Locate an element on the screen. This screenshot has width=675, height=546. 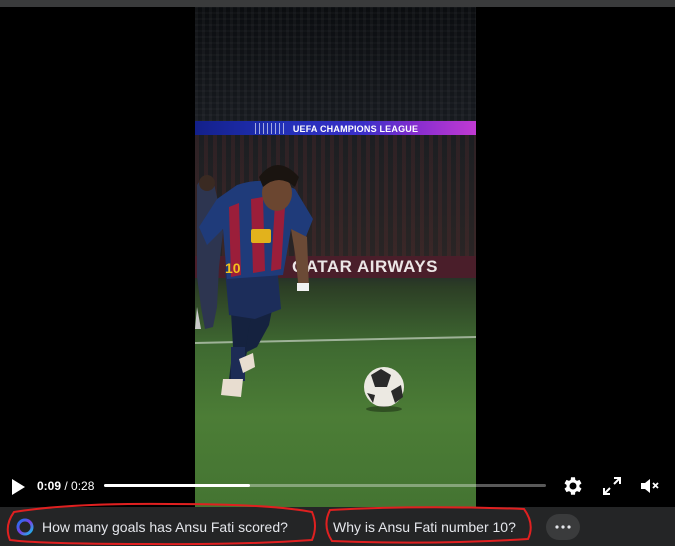
video-controls: 0:09 / 0:28 is located at coordinates (337, 487).